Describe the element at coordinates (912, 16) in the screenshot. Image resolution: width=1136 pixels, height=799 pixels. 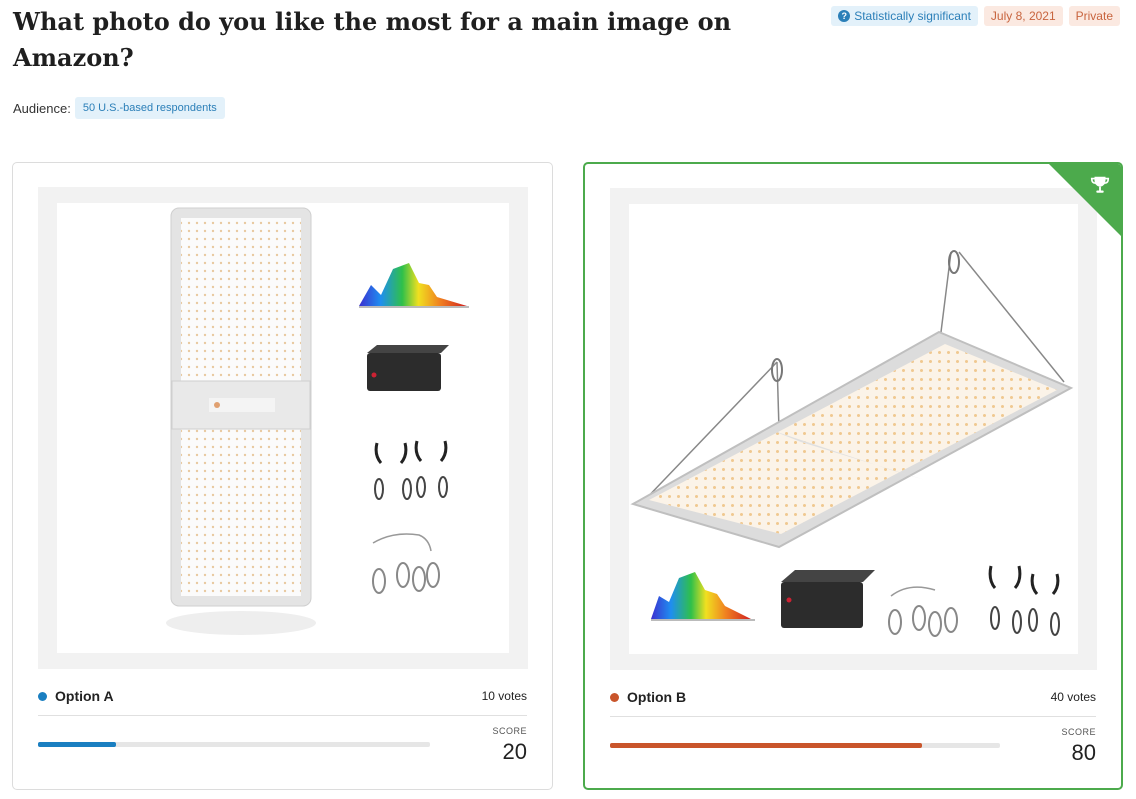
I see `significance-label: Statistically significant` at that location.